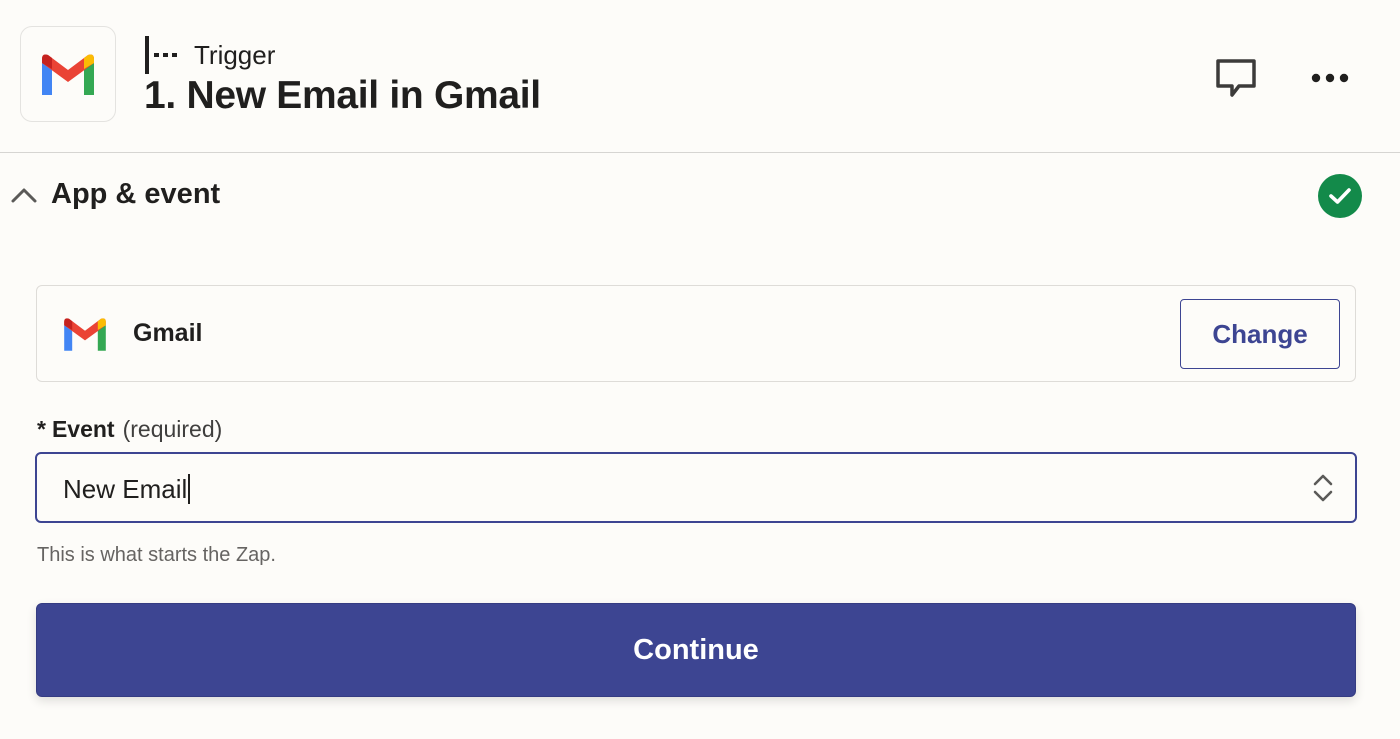 This screenshot has width=1400, height=739. What do you see at coordinates (235, 54) in the screenshot?
I see `step-type-label: Trigger` at bounding box center [235, 54].